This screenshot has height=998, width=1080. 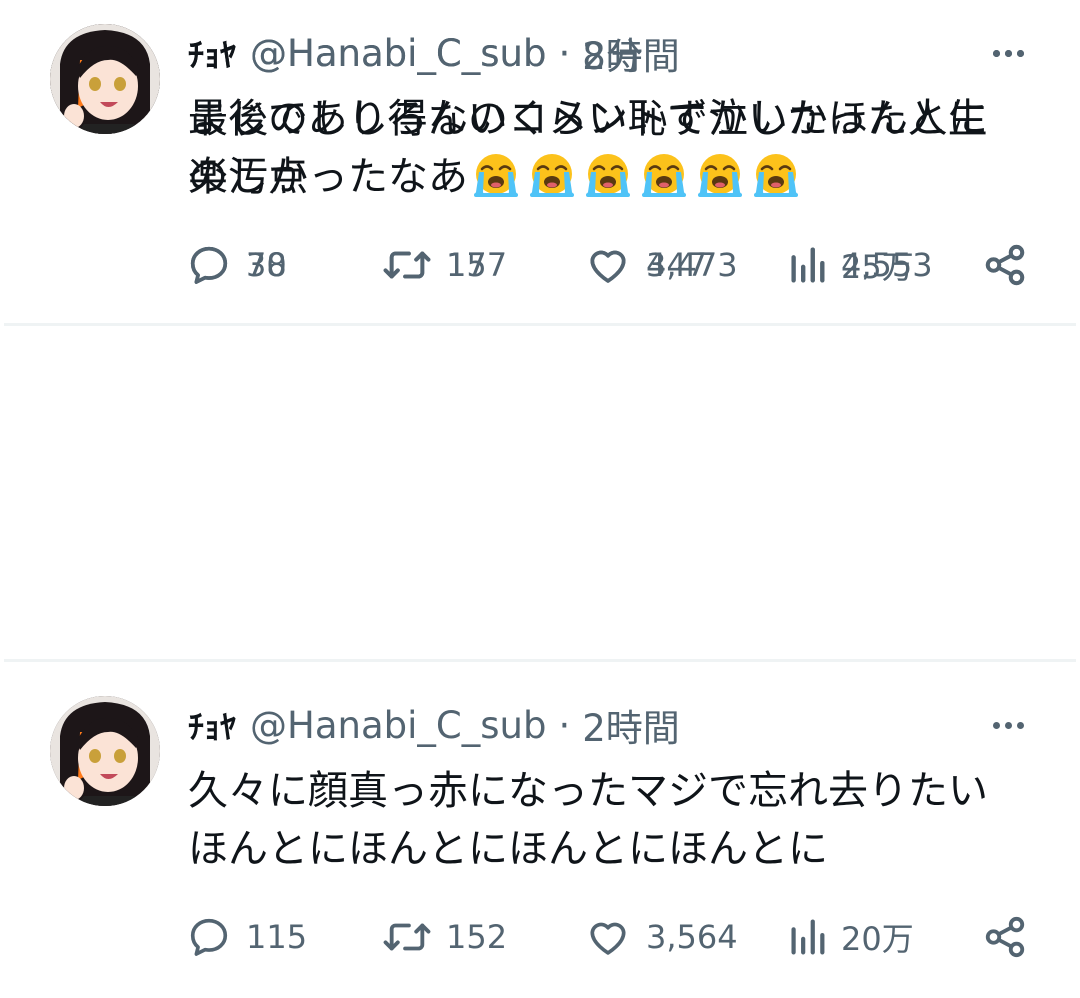 What do you see at coordinates (444, 265) in the screenshot?
I see `retweet-button: 157` at bounding box center [444, 265].